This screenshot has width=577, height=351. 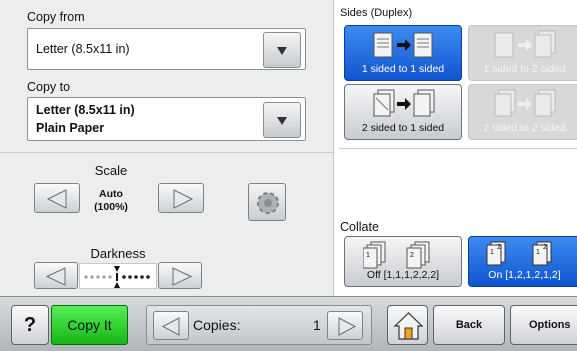 I want to click on collate-on-icon: 1 2 1 2, so click(x=519, y=253).